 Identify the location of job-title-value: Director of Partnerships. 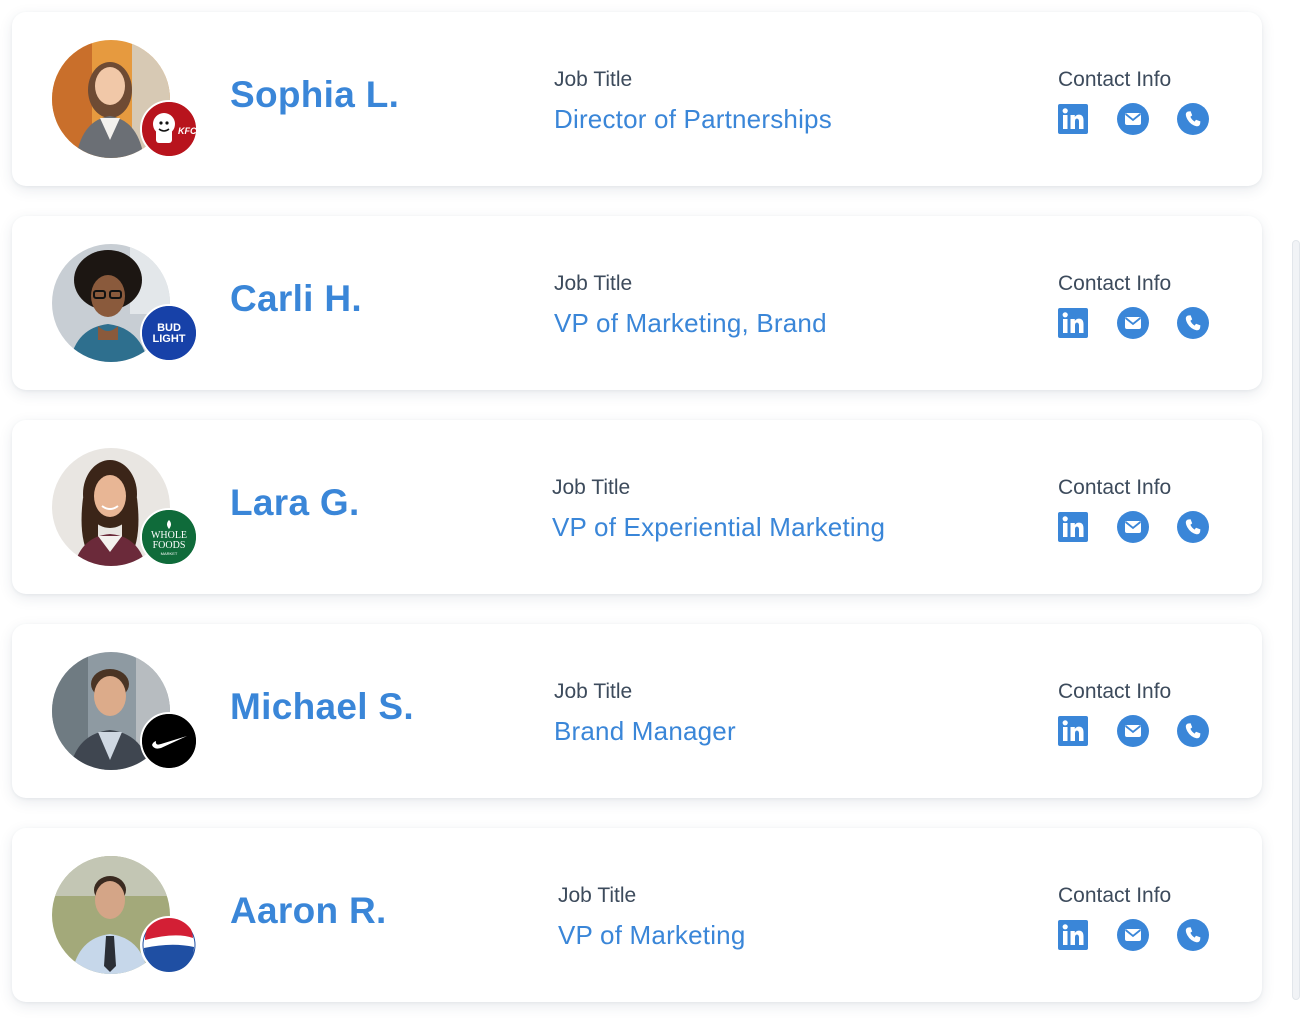
(693, 119).